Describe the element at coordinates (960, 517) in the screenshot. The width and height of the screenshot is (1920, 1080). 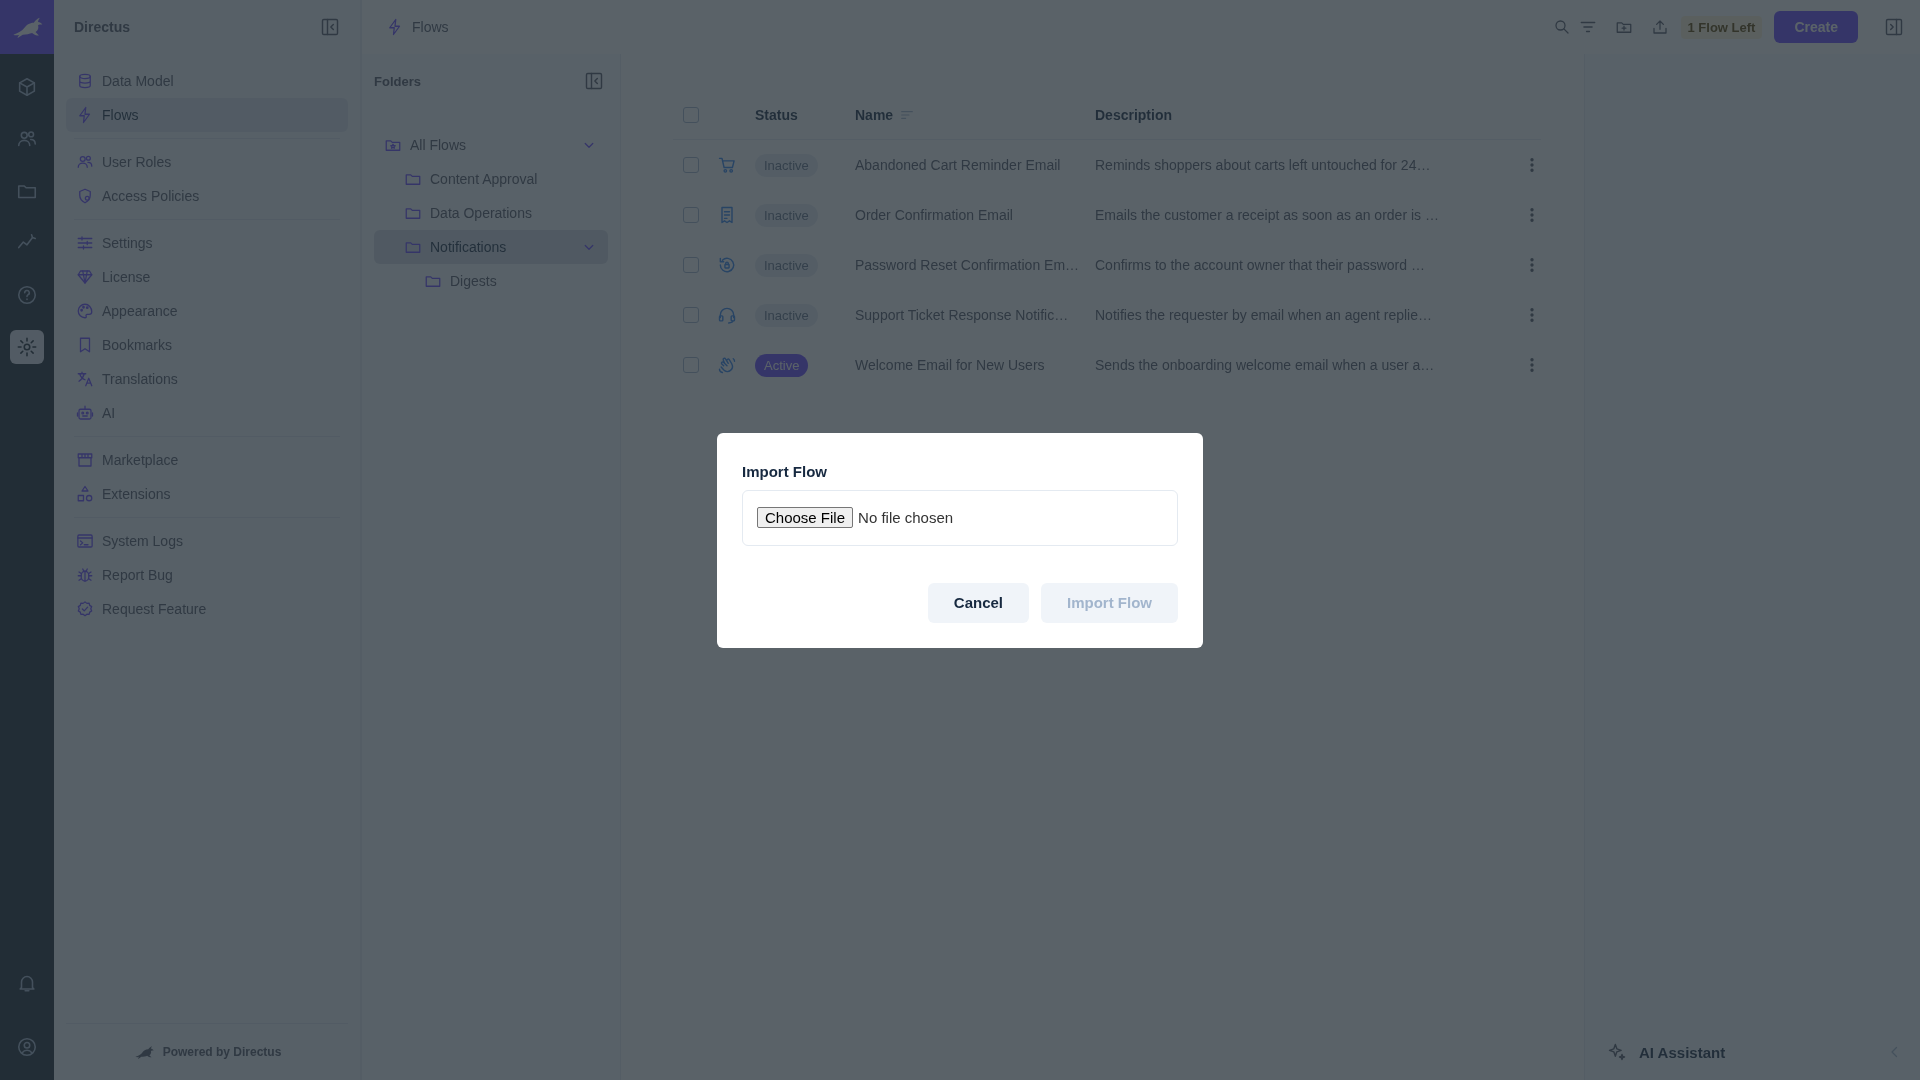
I see `file-input: Choose File No file chosen` at that location.